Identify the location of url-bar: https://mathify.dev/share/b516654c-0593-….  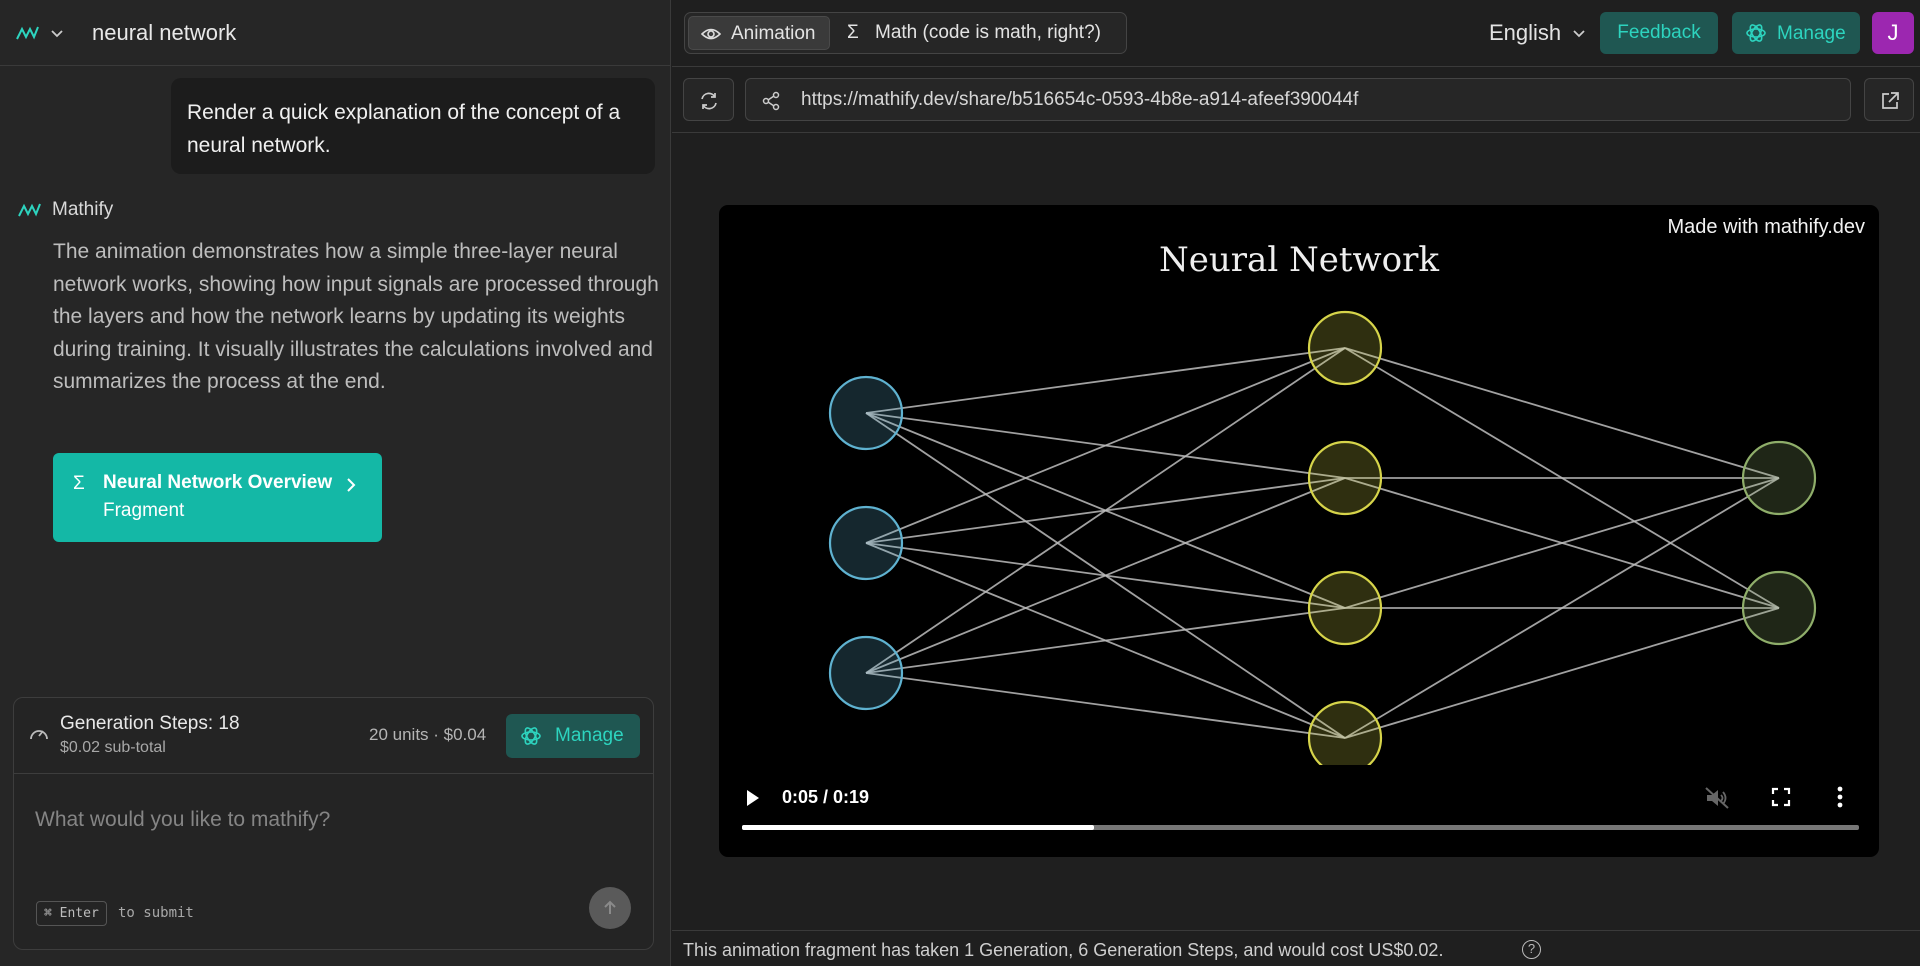
(1296, 99).